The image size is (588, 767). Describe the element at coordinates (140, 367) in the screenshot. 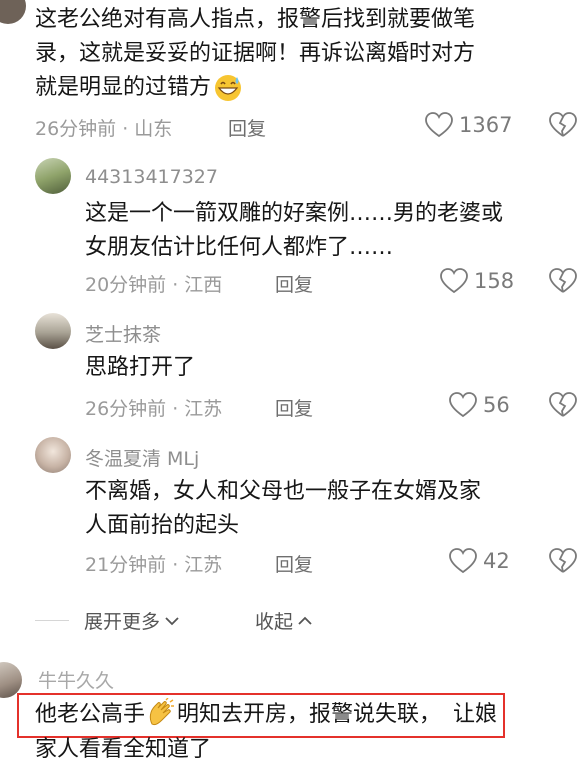

I see `comment-text: 思路打开了` at that location.